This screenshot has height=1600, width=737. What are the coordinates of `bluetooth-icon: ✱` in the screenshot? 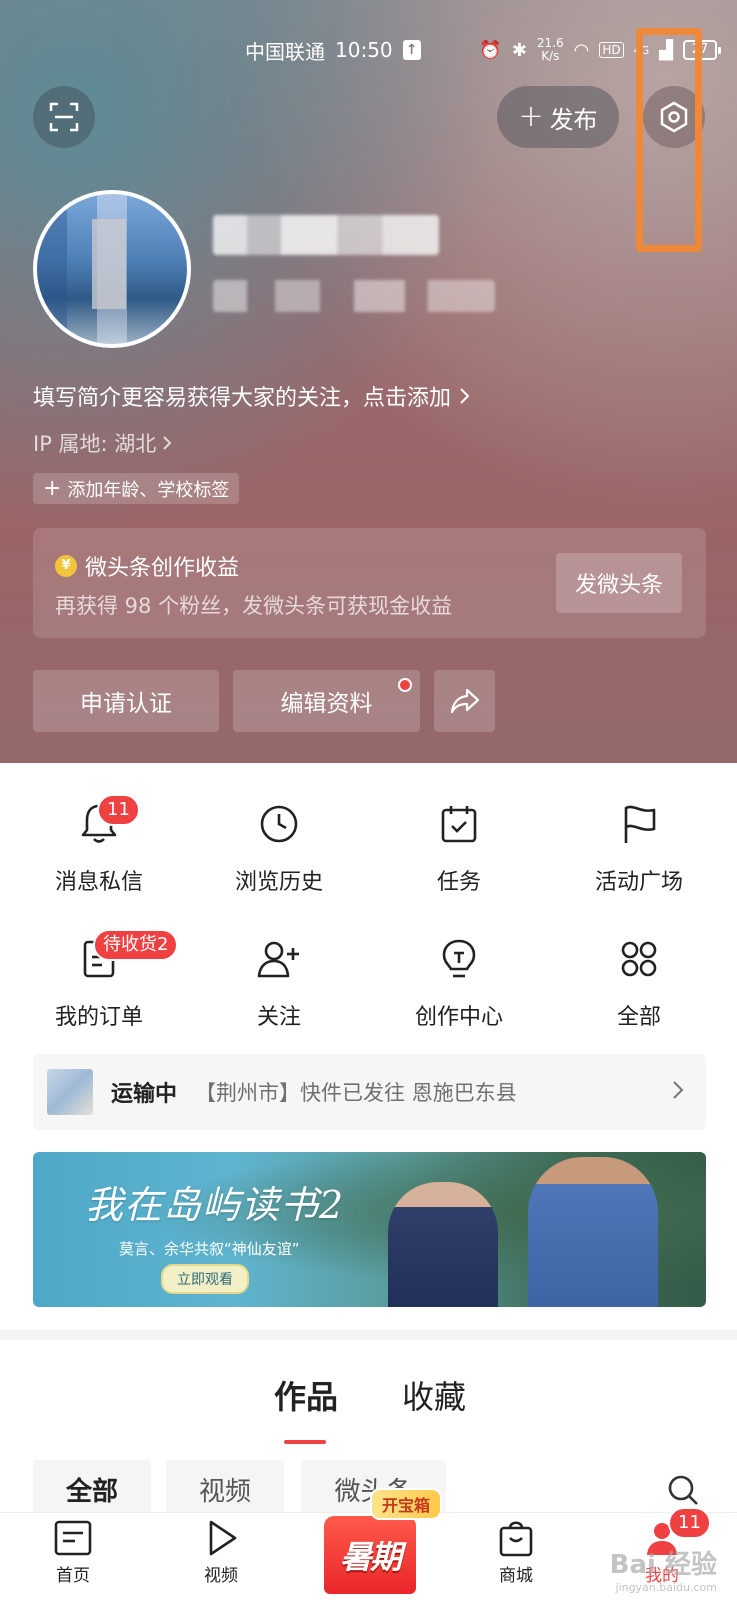 It's located at (519, 50).